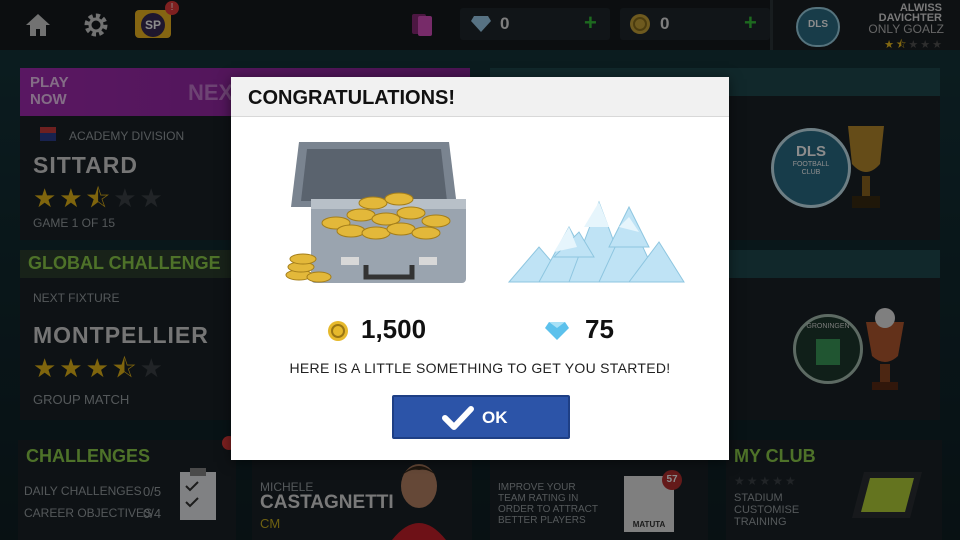 This screenshot has height=540, width=960. What do you see at coordinates (375, 212) in the screenshot?
I see `briefcase-coins-icon` at bounding box center [375, 212].